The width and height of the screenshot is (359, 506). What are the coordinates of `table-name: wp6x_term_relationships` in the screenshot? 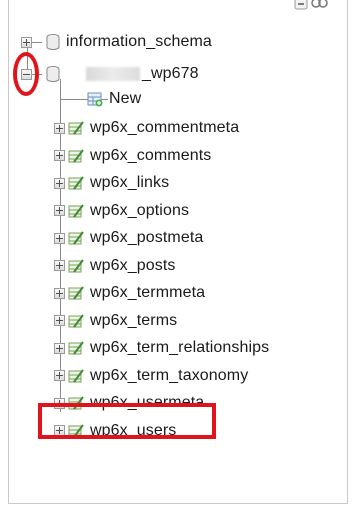 It's located at (179, 348).